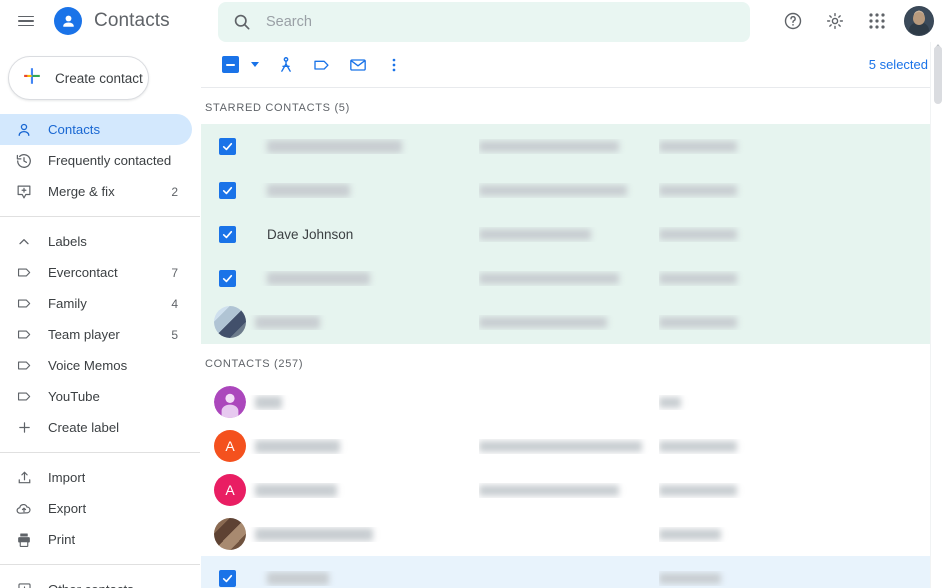 The image size is (944, 588). I want to click on apps-grid-icon, so click(877, 21).